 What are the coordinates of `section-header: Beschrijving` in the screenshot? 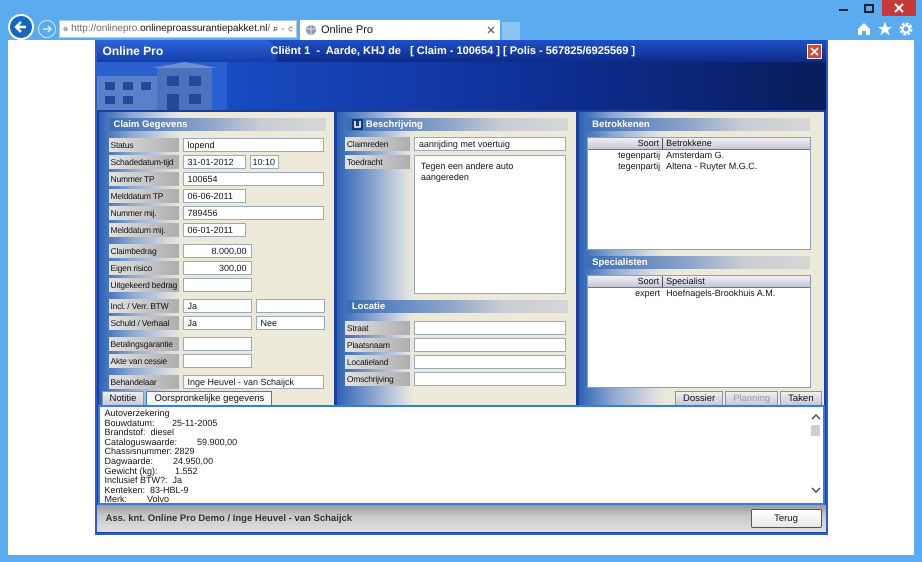 It's located at (457, 124).